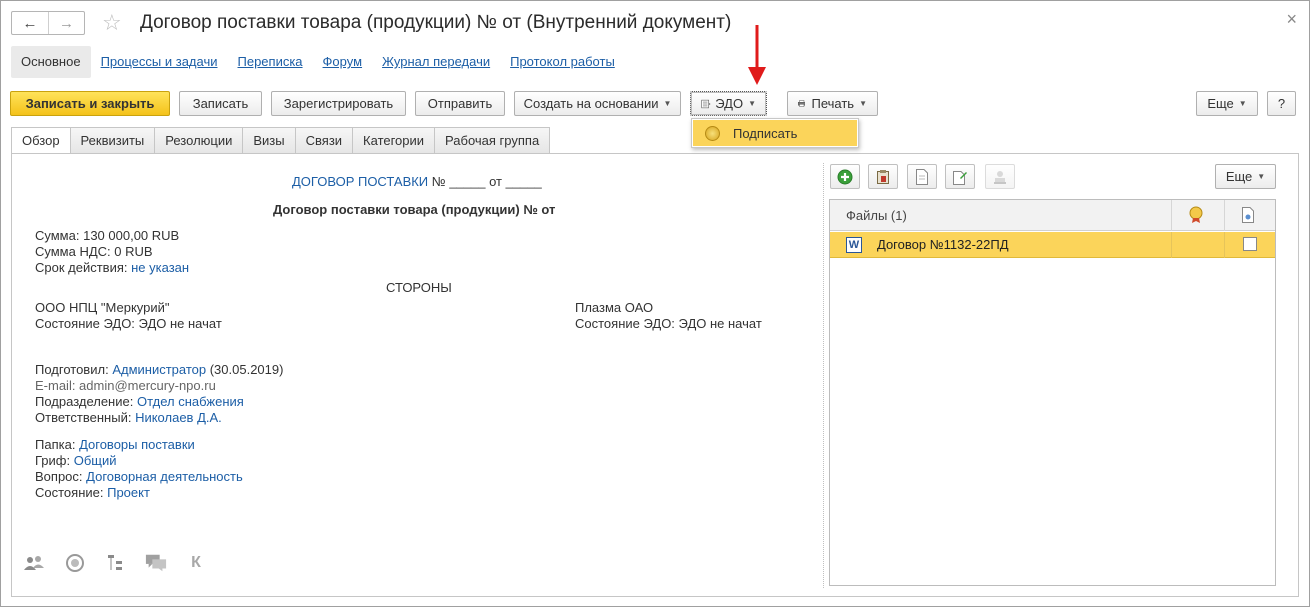 The image size is (1310, 607). What do you see at coordinates (960, 176) in the screenshot?
I see `edit-file-button` at bounding box center [960, 176].